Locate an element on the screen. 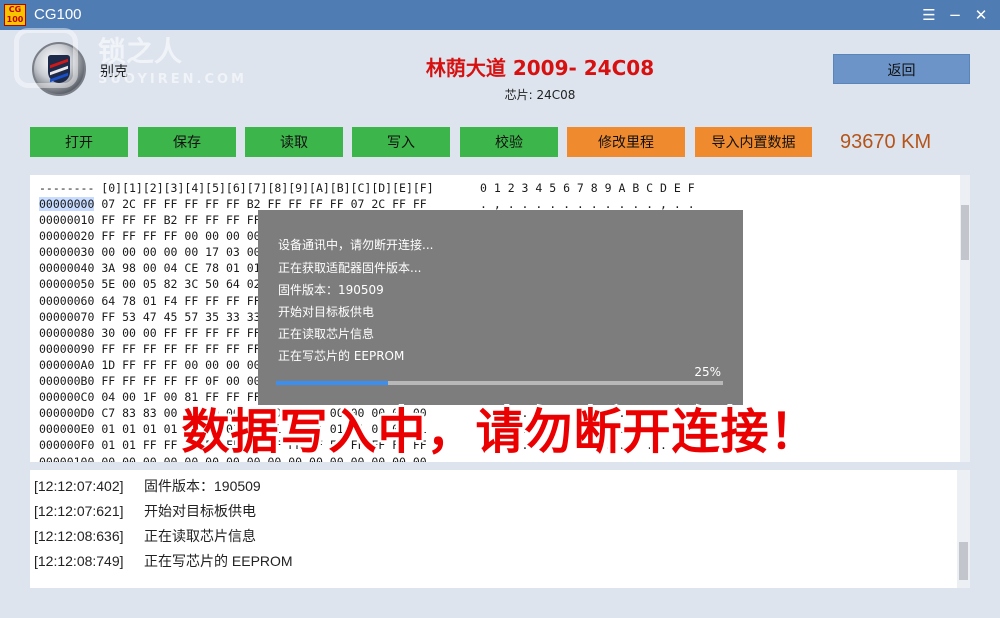 This screenshot has height=618, width=1000. log-entry: [12:12:08:636] 正在读取芯片信息 is located at coordinates (145, 536).